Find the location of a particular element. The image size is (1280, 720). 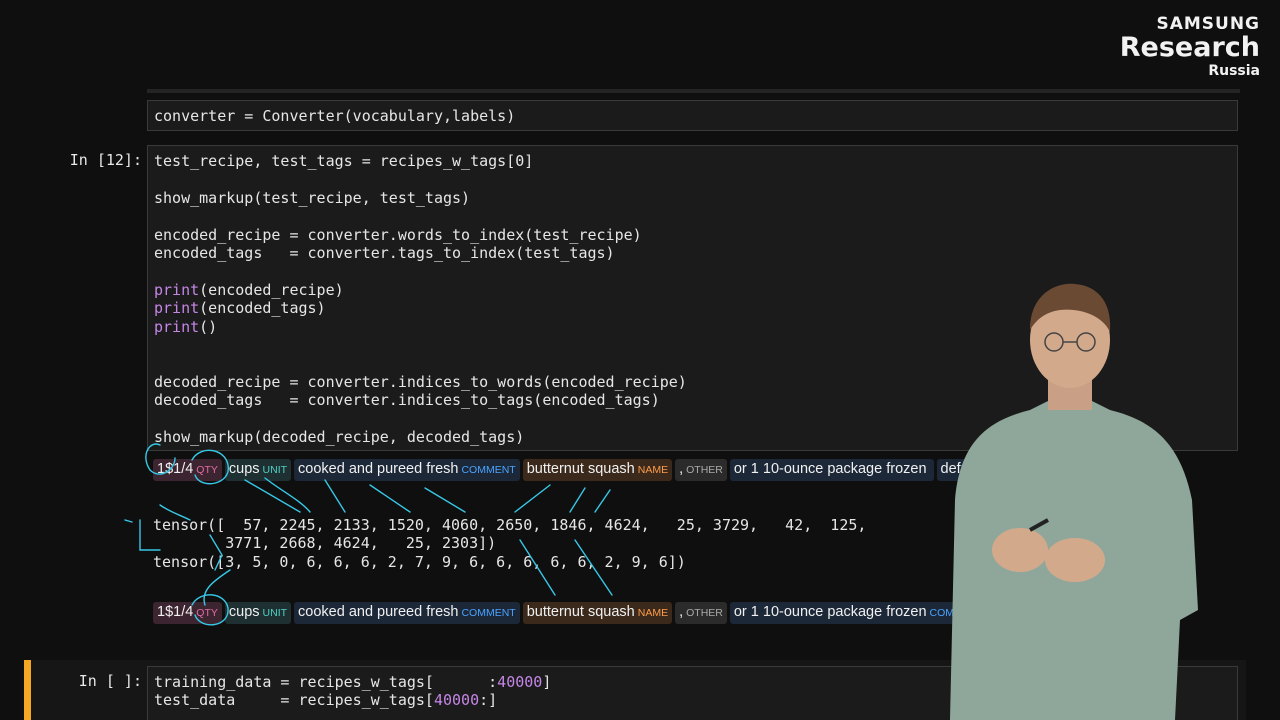

annotation-circle-qty is located at coordinates (210, 467).